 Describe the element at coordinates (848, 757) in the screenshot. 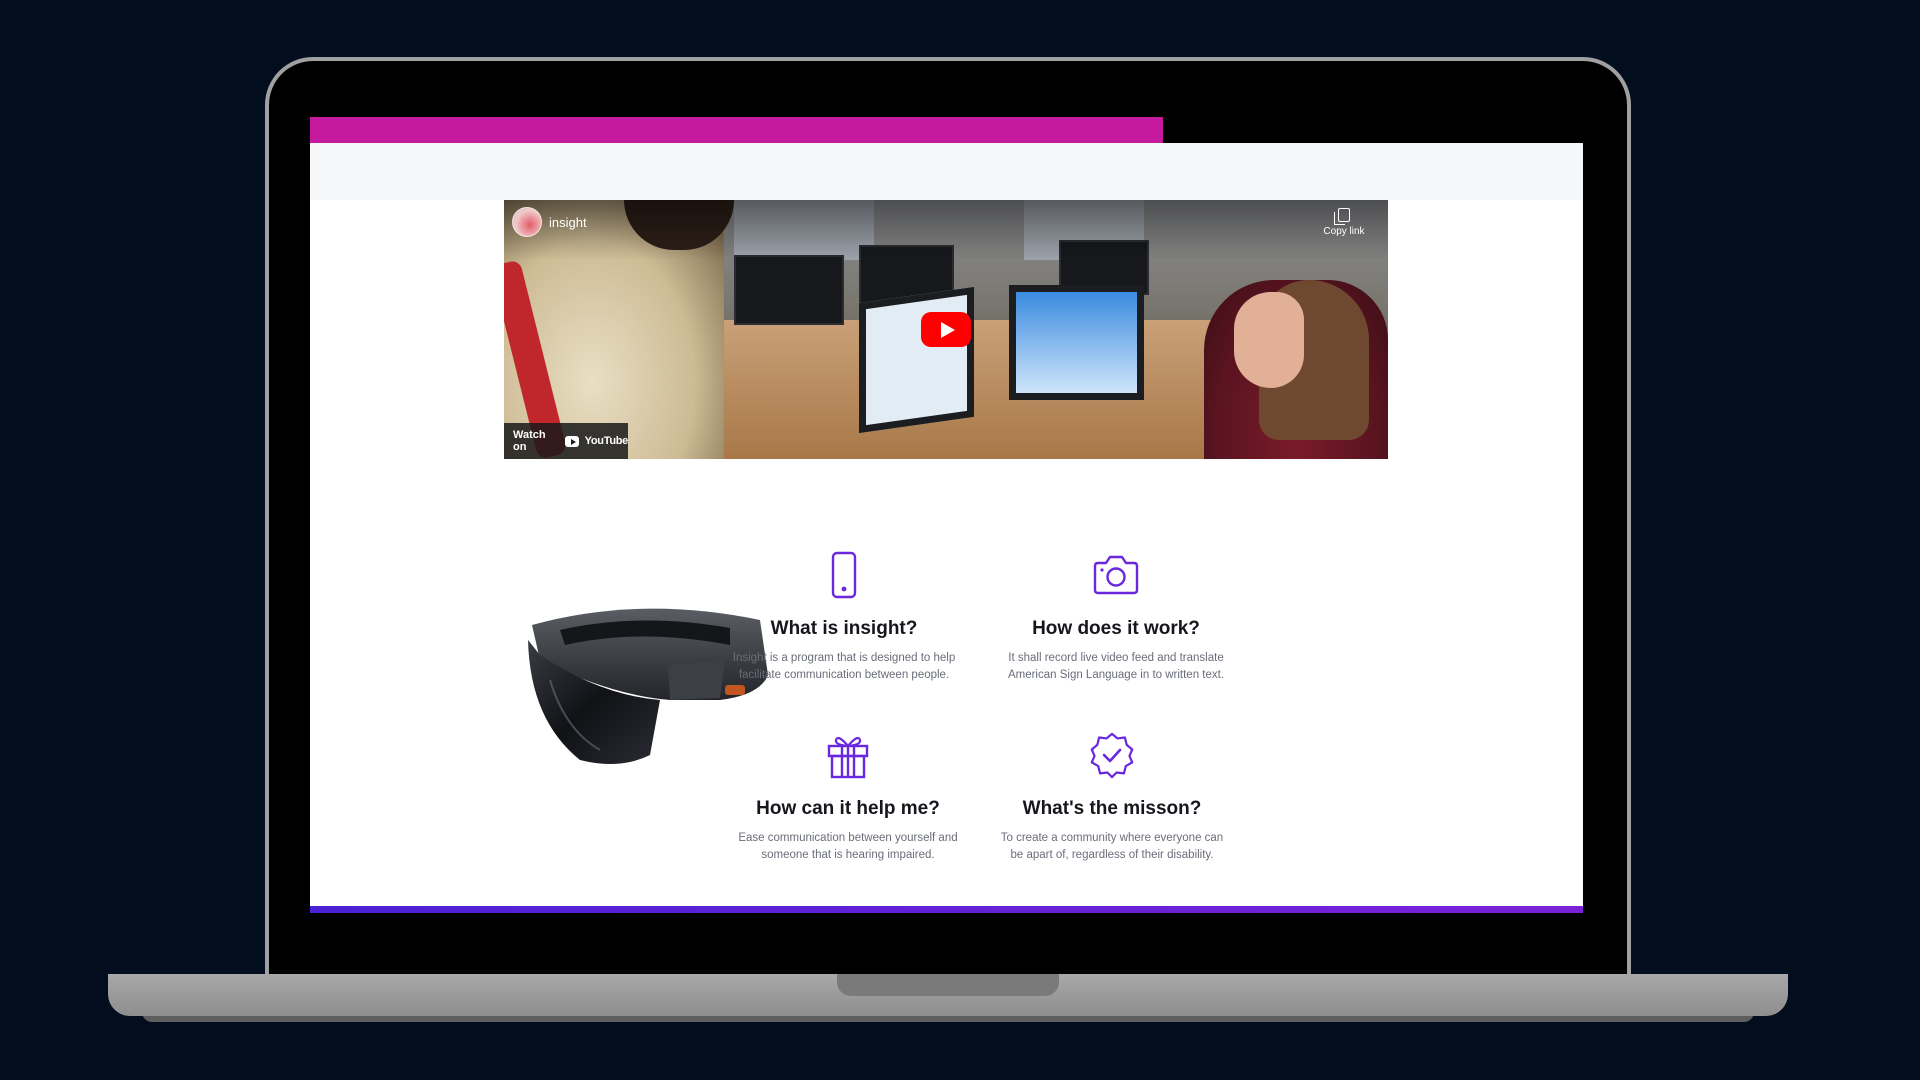

I see `gift-icon` at that location.